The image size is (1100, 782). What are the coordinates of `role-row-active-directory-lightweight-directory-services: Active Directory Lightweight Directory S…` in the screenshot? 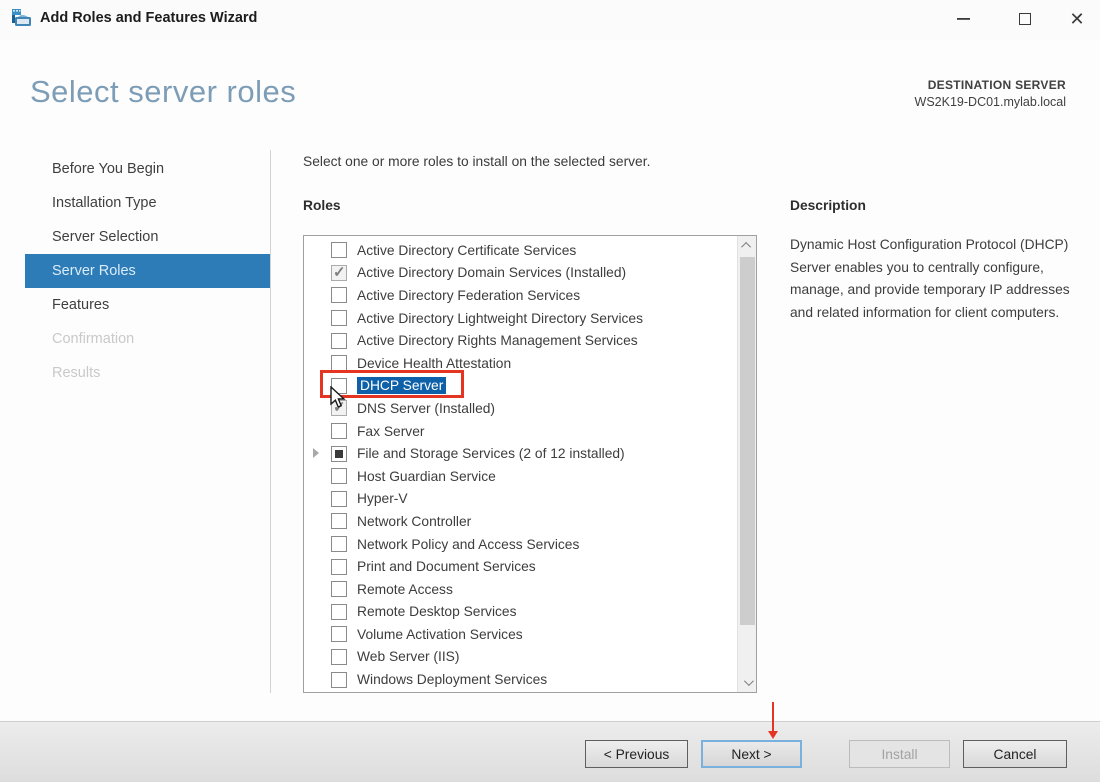 It's located at (520, 318).